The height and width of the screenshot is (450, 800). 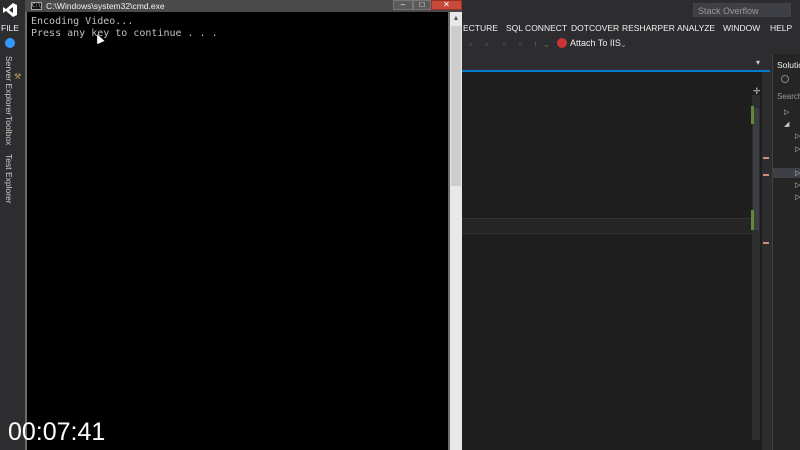 I want to click on solution-explorer-title: Solutio, so click(x=788, y=65).